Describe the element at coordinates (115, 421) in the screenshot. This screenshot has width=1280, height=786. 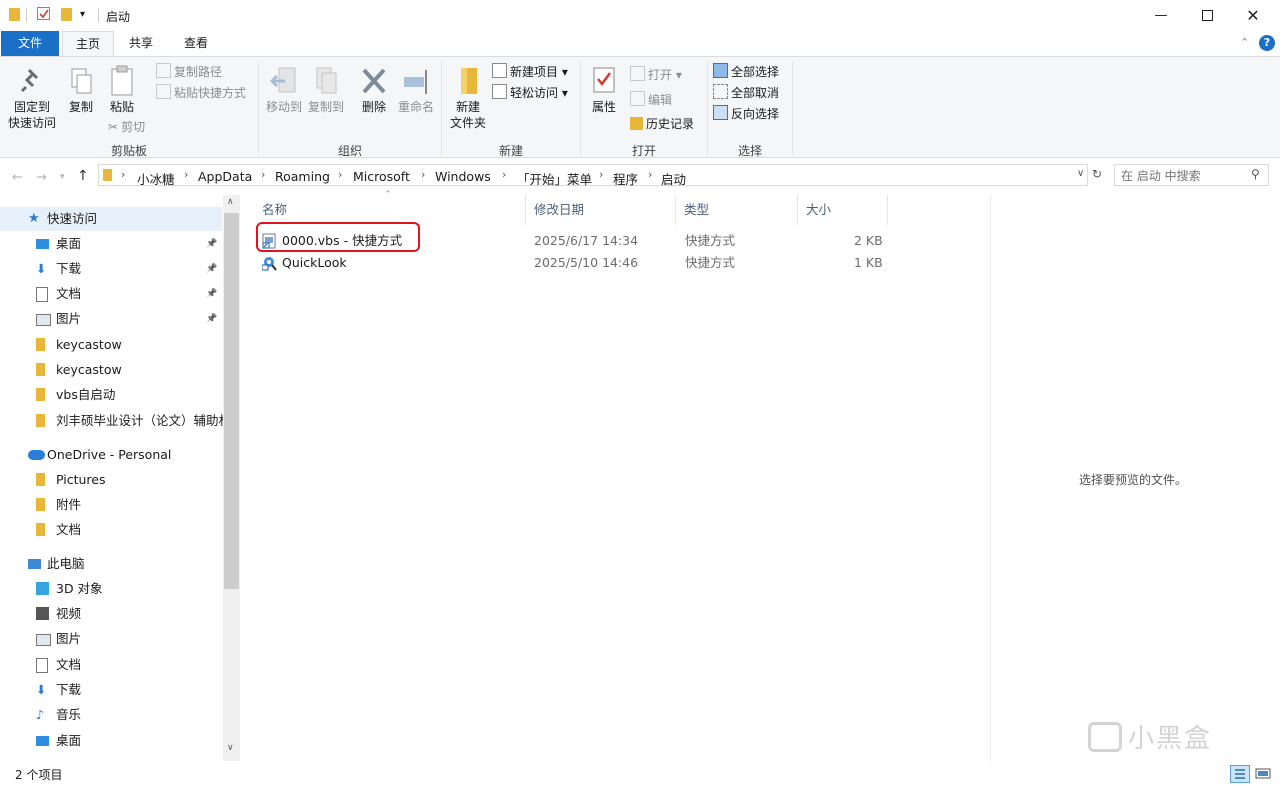
I see `sidebar-item: 刘丰硕毕业设计（论文）辅助材` at that location.